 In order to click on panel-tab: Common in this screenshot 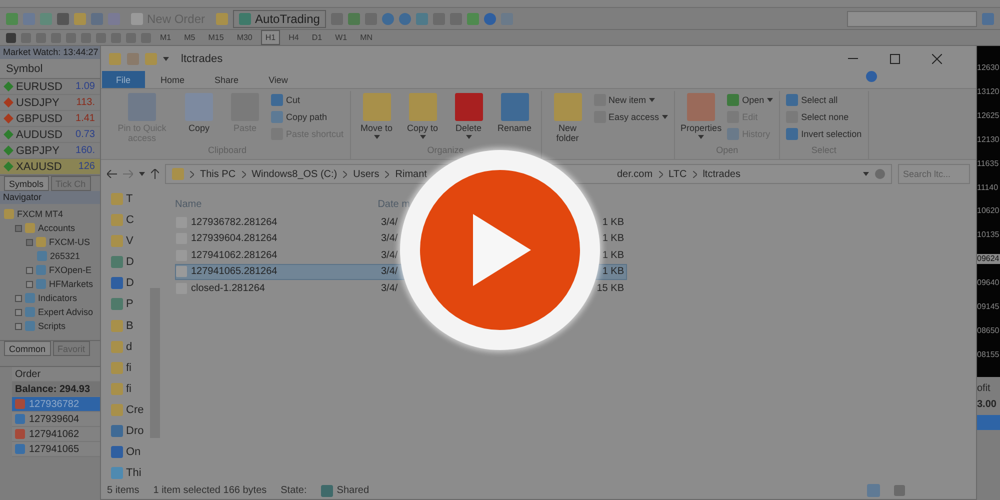, I will do `click(27, 348)`.